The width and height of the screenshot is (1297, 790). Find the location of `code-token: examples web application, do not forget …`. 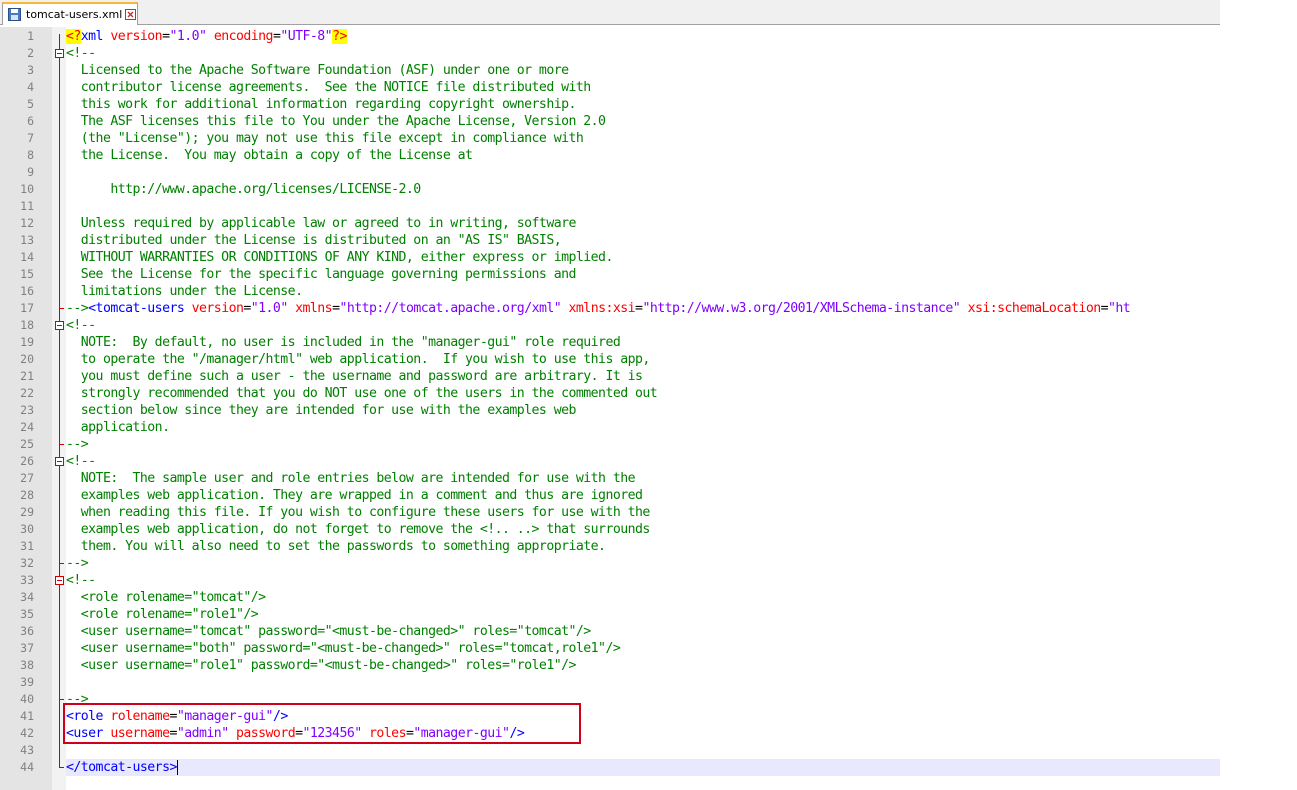

code-token: examples web application, do not forget … is located at coordinates (358, 529).